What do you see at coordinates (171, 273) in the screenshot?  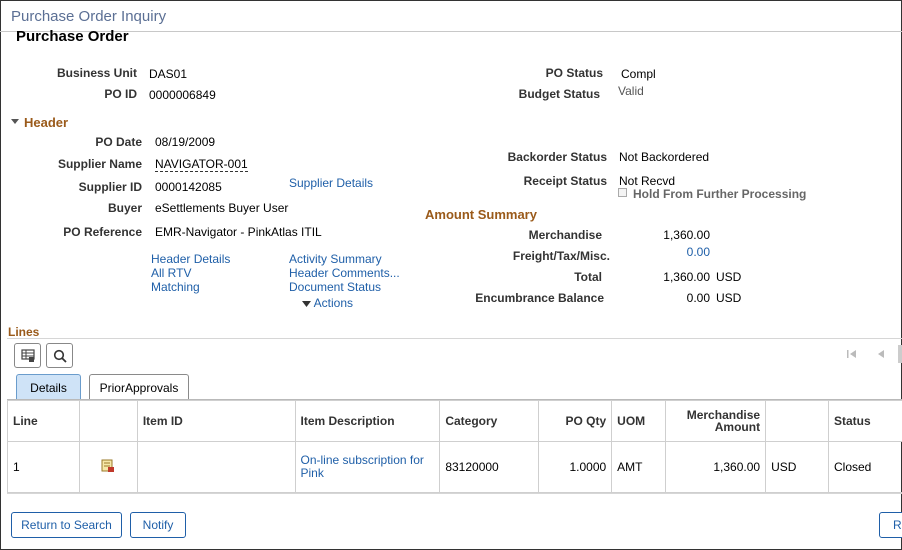 I see `all-rtv-link: All RTV` at bounding box center [171, 273].